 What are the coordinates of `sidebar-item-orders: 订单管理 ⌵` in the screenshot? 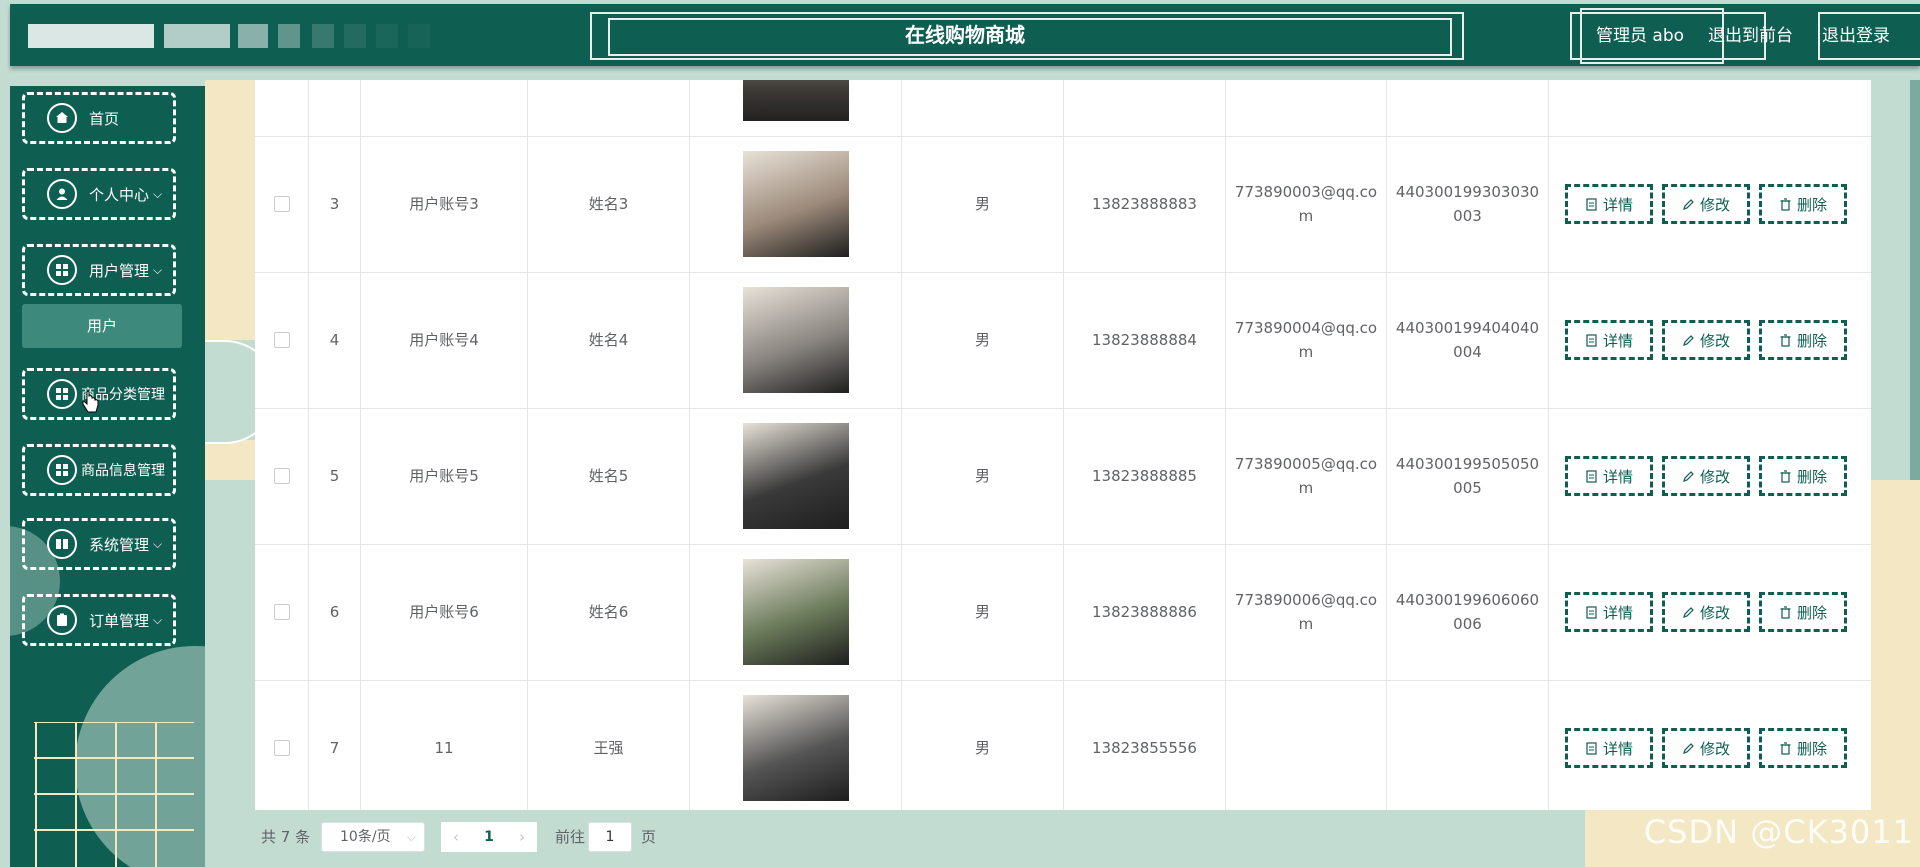 It's located at (99, 620).